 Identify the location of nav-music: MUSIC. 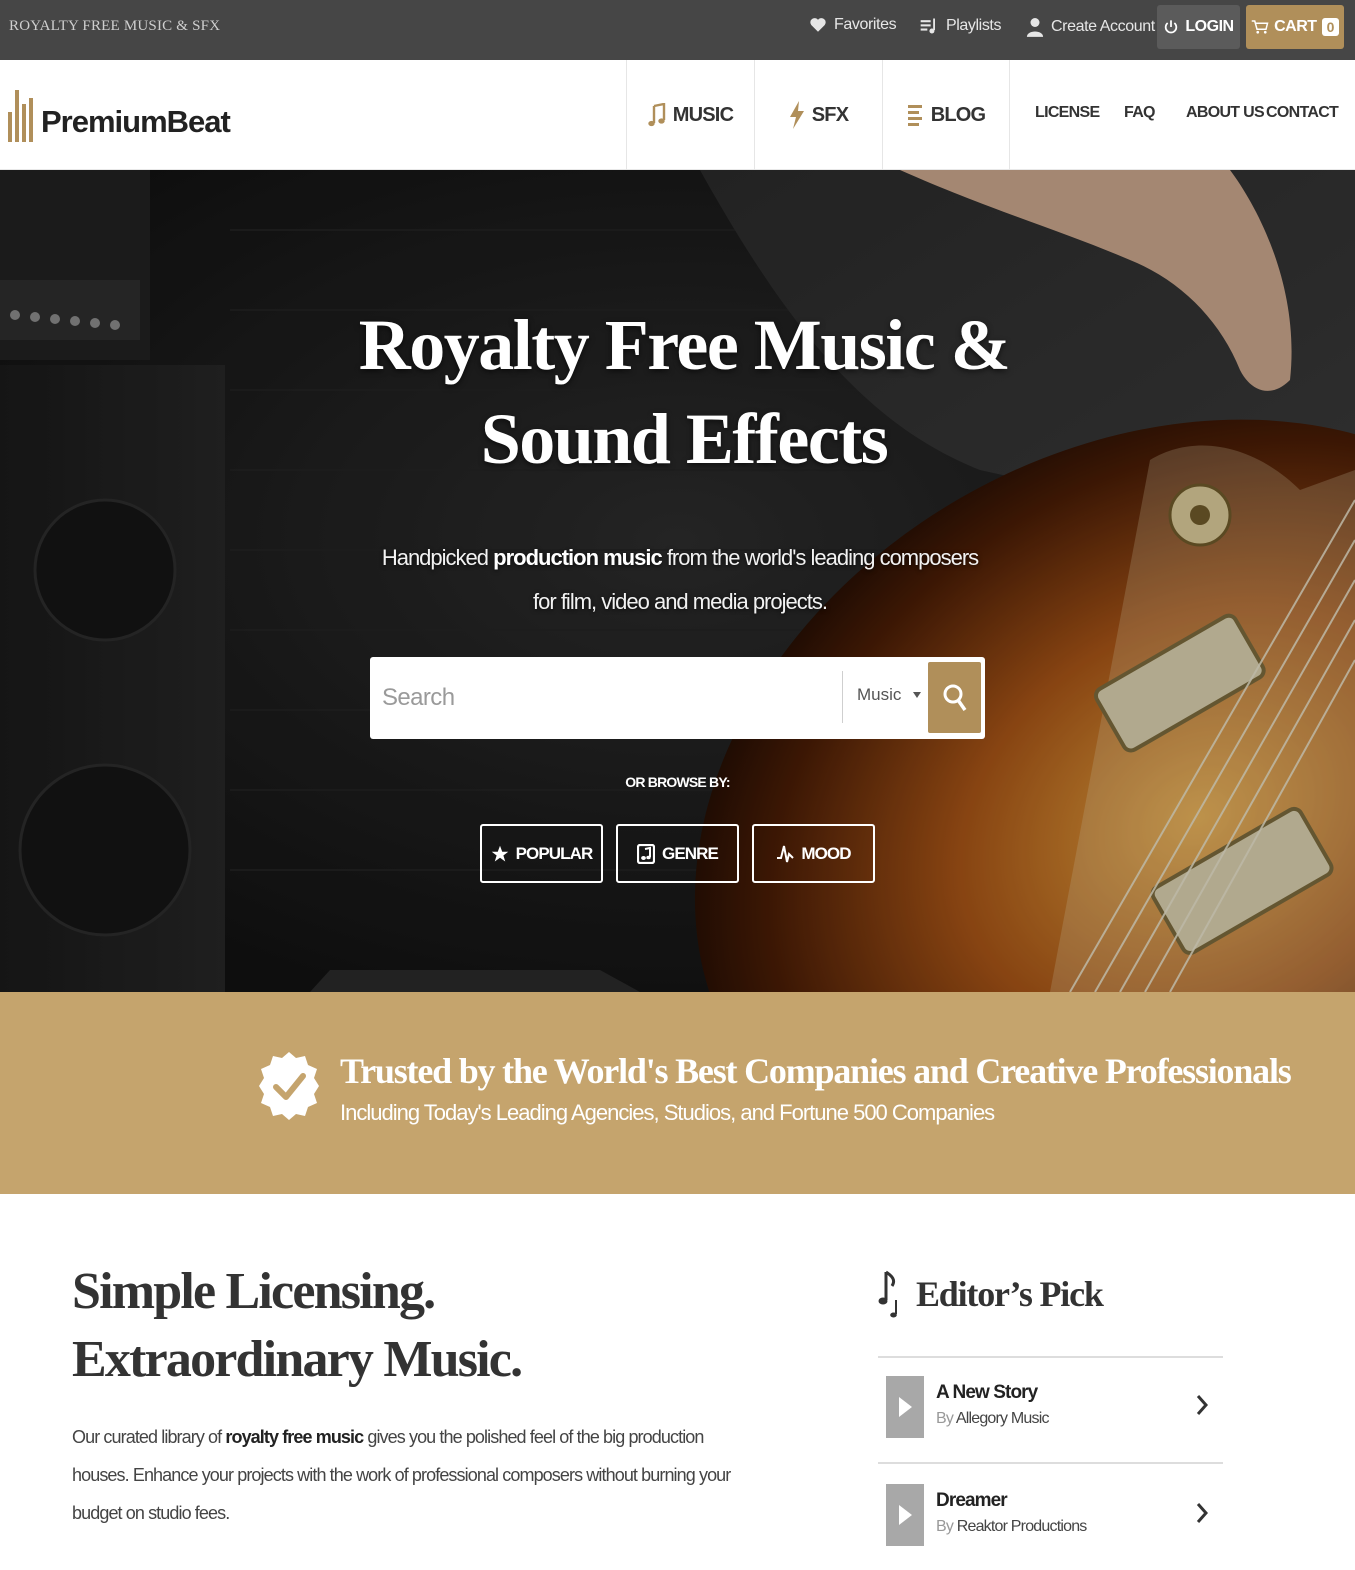
(690, 115).